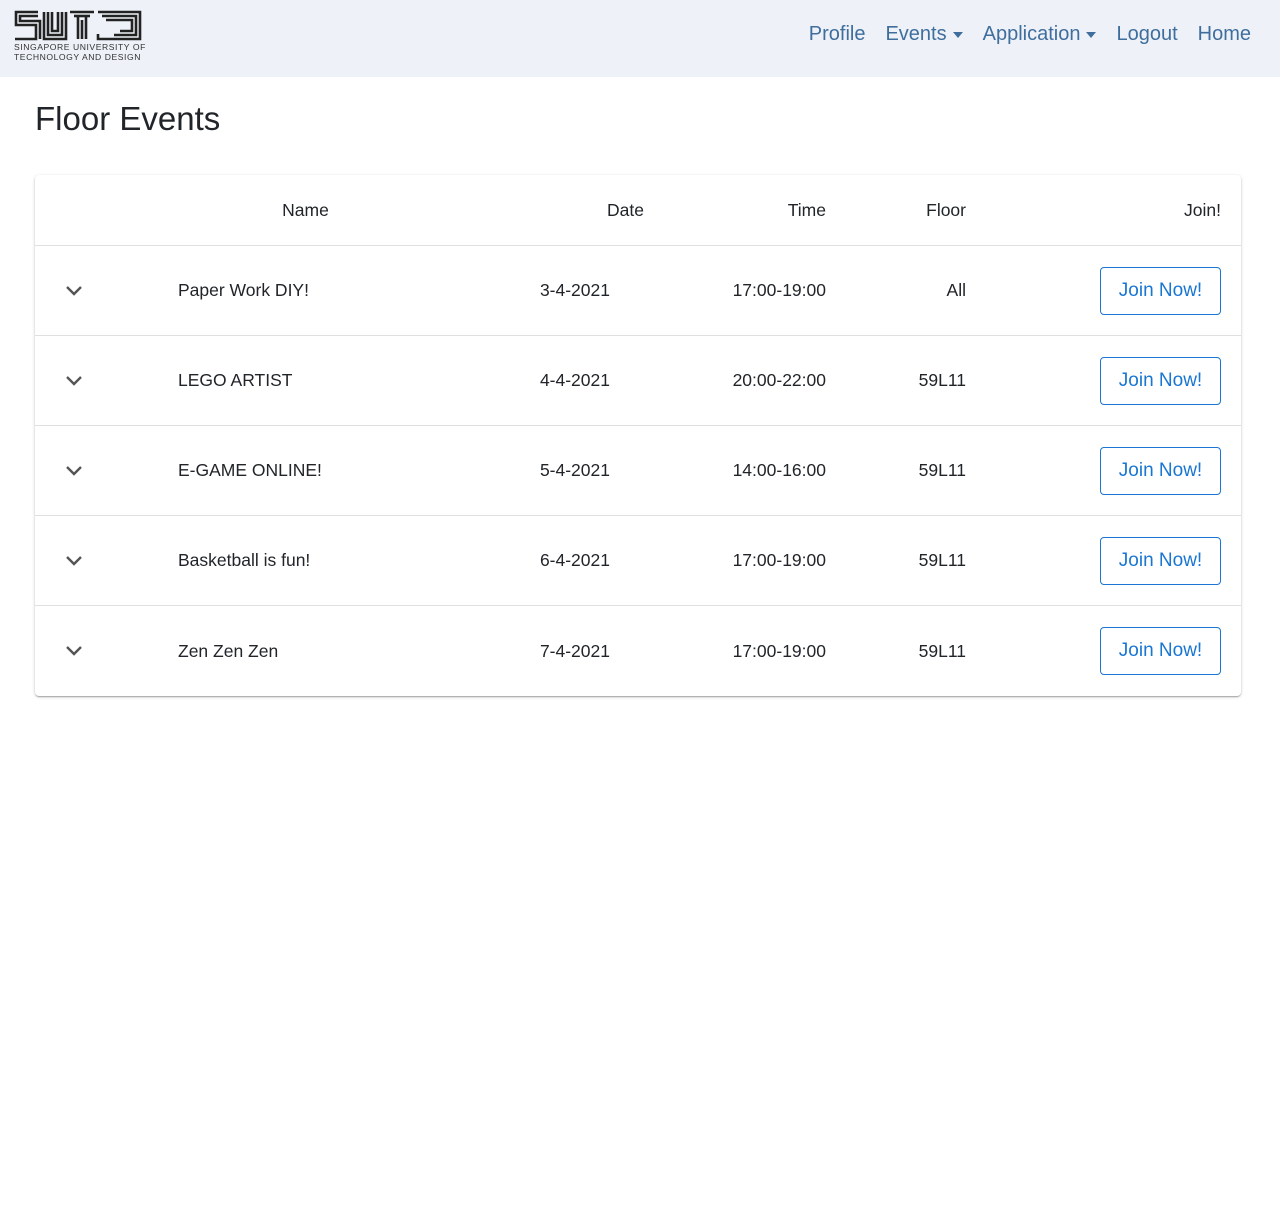  What do you see at coordinates (235, 380) in the screenshot?
I see `event-name: LEGO ARTIST` at bounding box center [235, 380].